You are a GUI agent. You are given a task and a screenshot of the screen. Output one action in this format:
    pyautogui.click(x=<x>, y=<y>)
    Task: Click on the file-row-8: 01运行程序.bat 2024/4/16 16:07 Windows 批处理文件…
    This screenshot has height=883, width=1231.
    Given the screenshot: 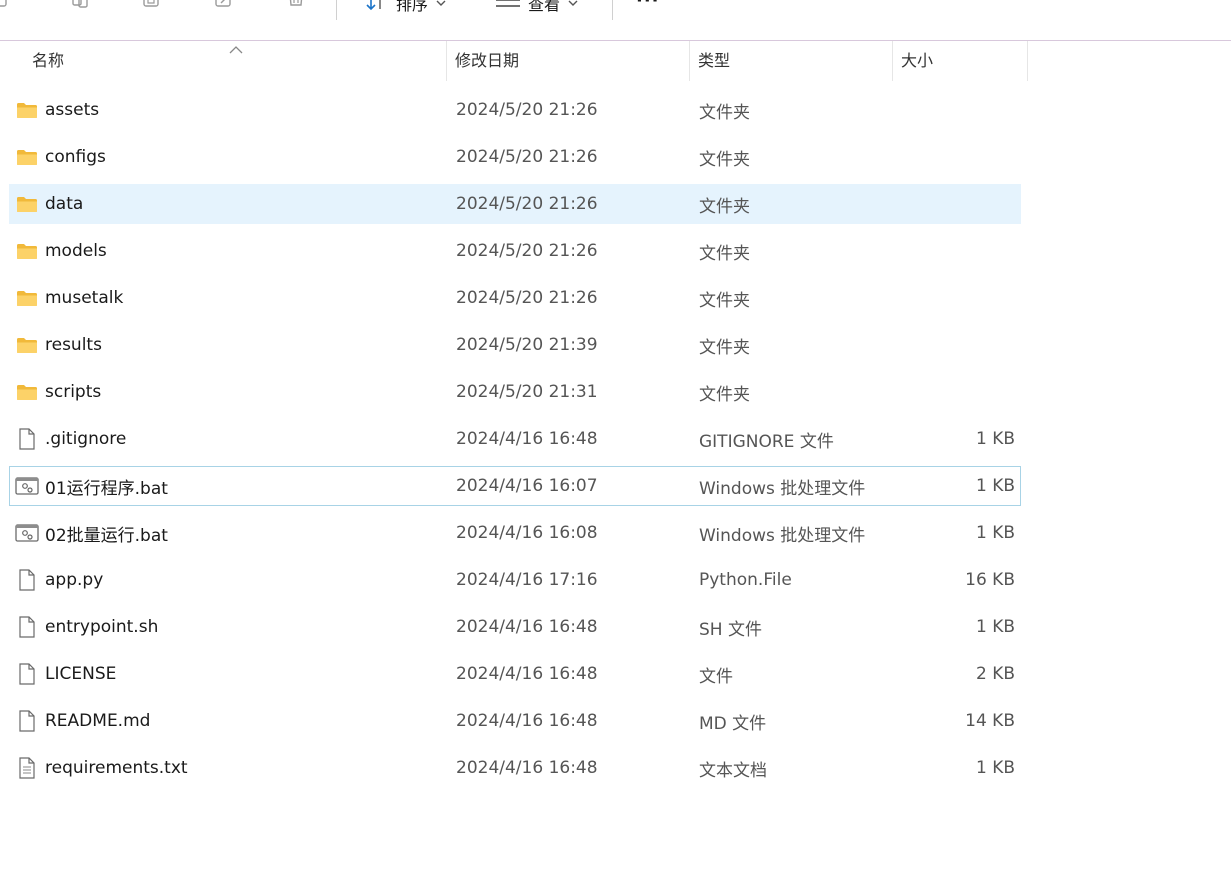 What is the action you would take?
    pyautogui.click(x=515, y=486)
    